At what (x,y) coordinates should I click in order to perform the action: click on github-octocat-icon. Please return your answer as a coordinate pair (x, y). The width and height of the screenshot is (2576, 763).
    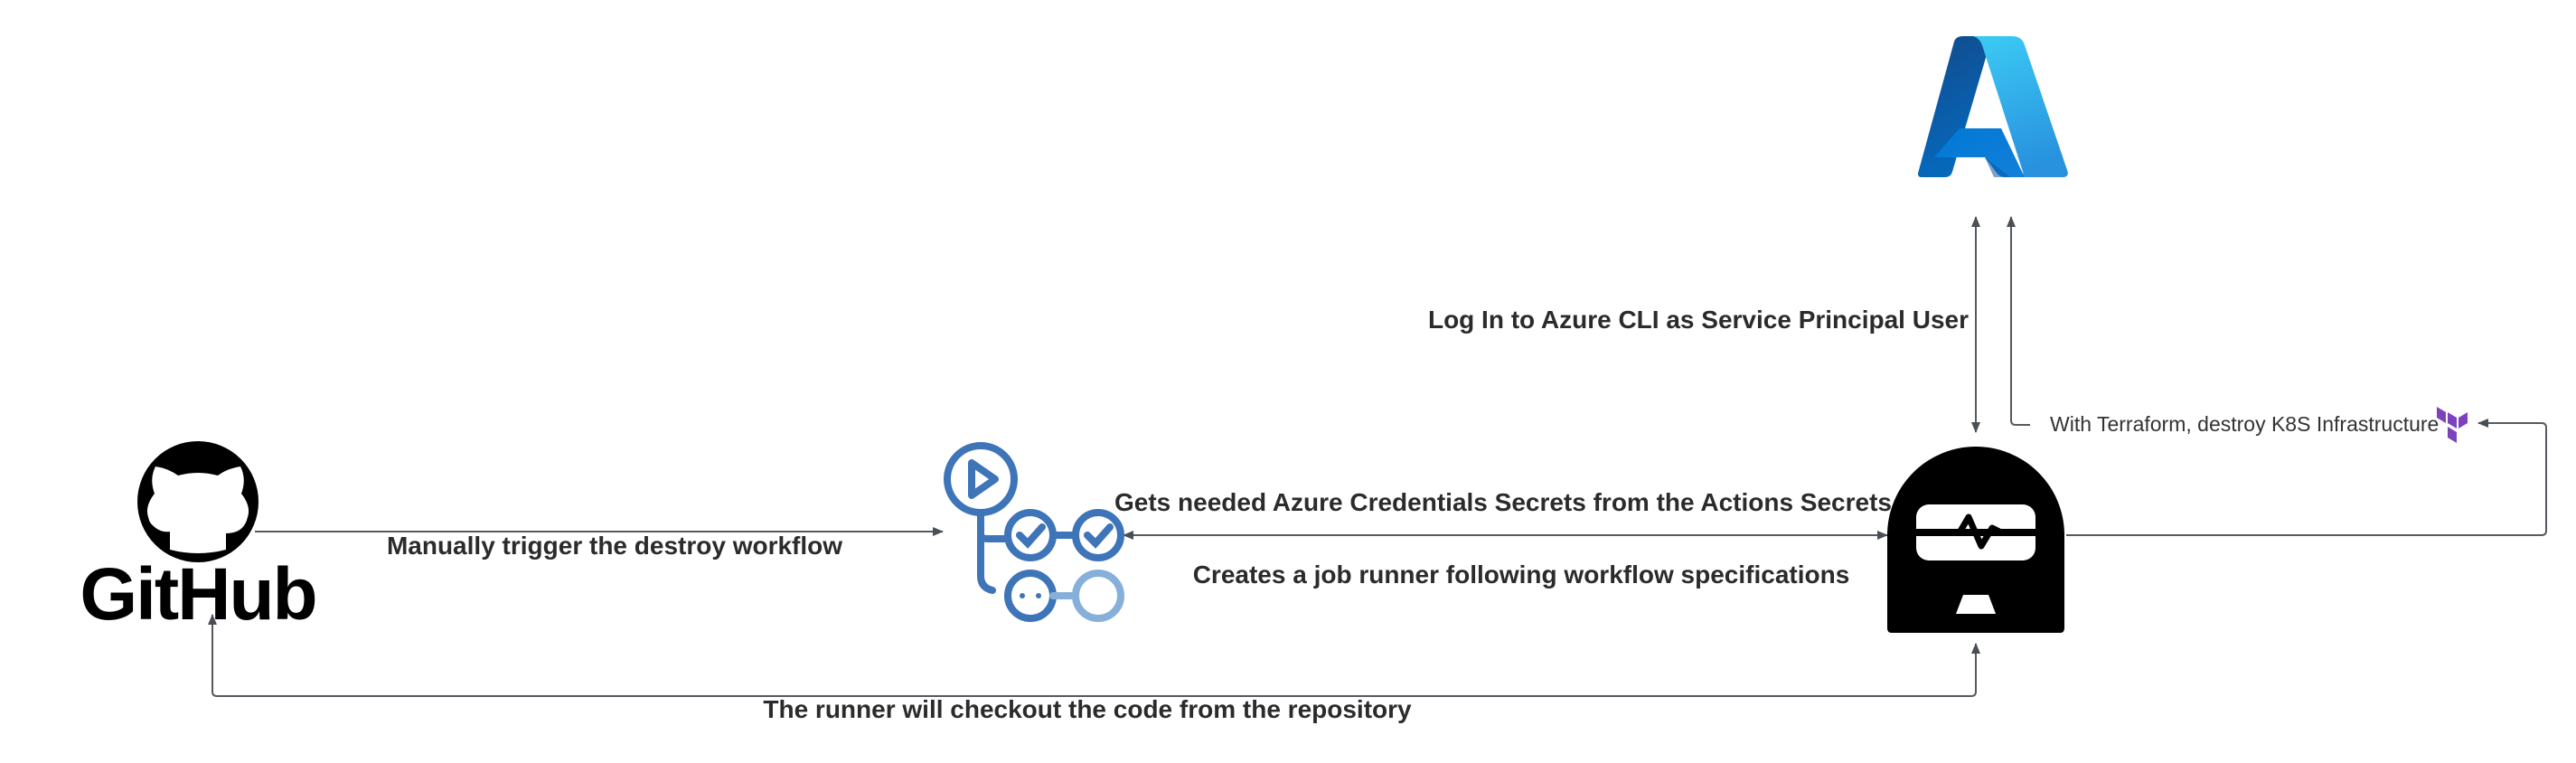
    Looking at the image, I should click on (198, 501).